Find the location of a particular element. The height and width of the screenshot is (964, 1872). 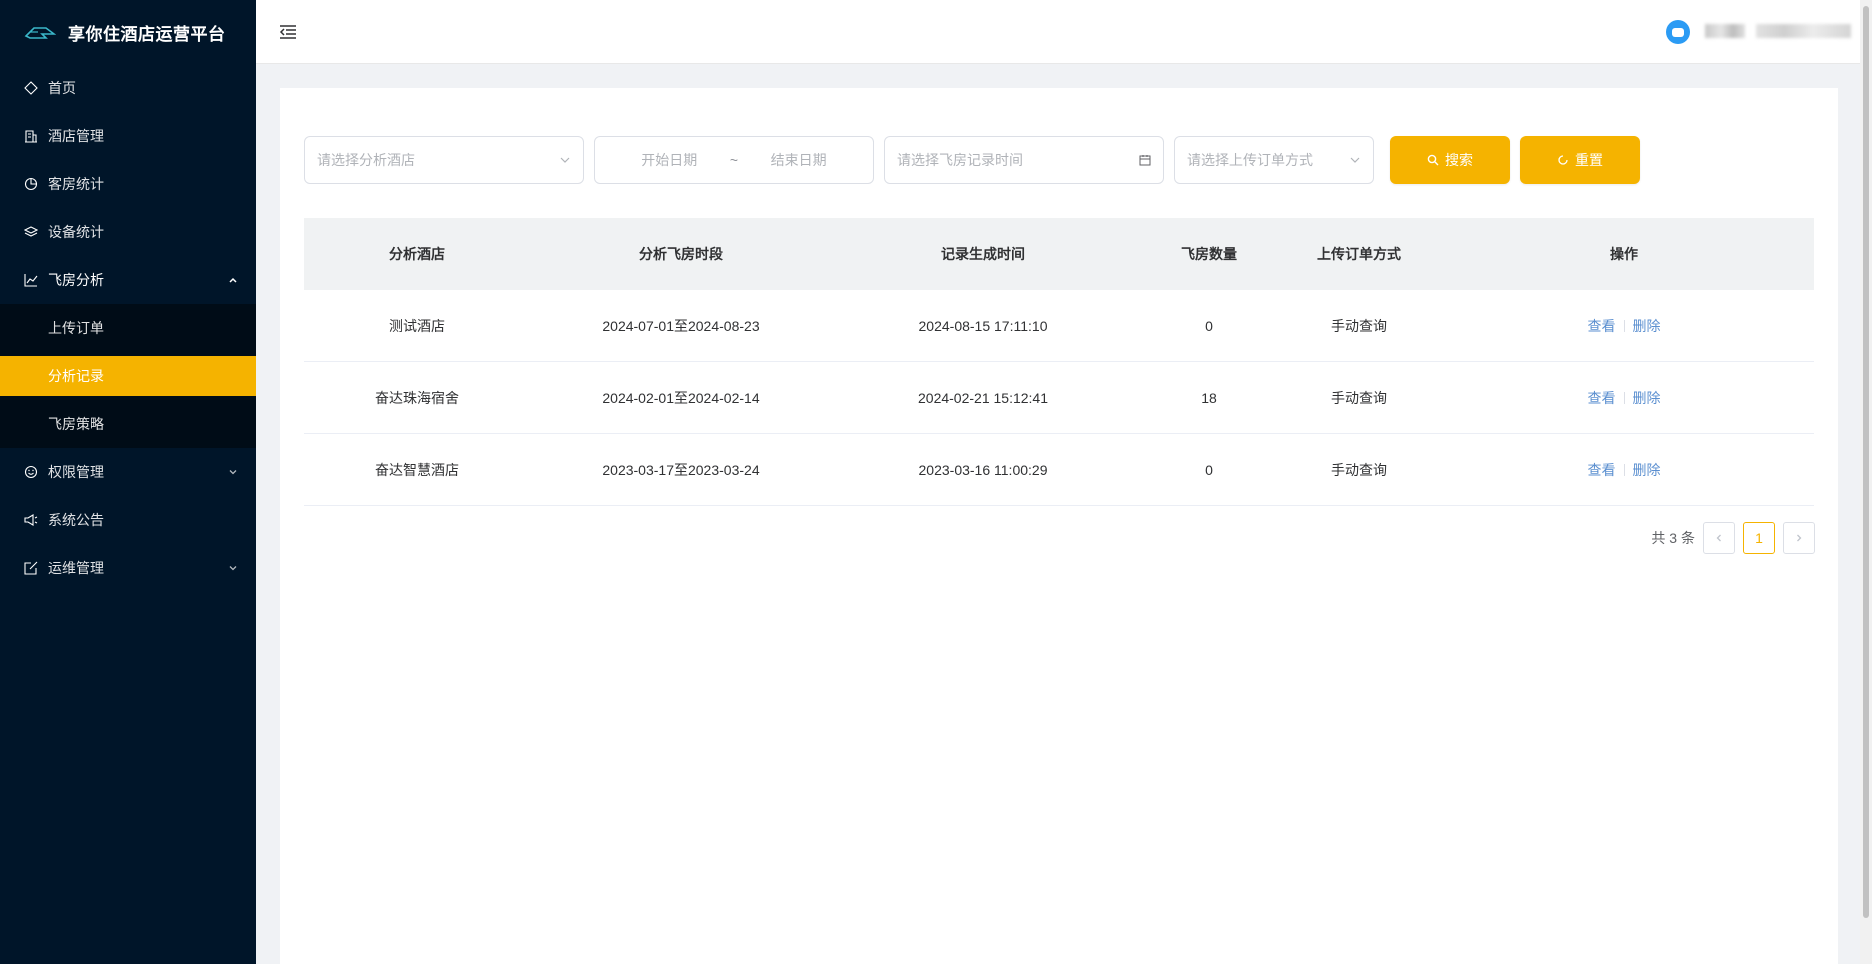

hotel-select: 请选择分析酒店 is located at coordinates (444, 160).